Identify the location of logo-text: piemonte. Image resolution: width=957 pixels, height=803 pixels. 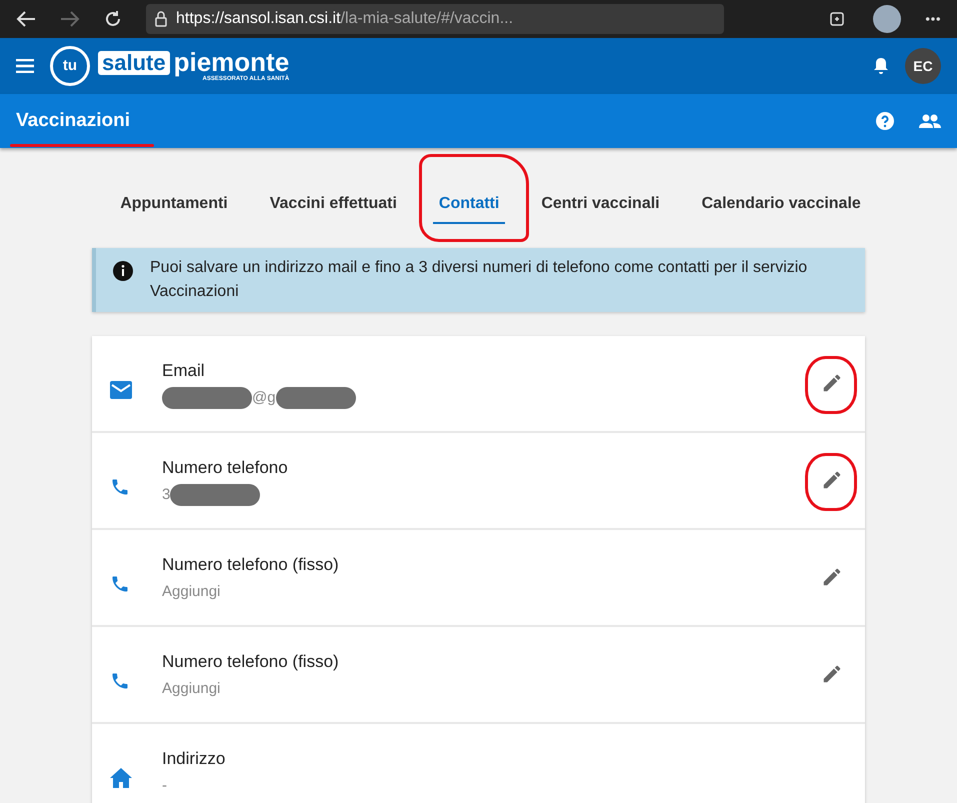
(232, 61).